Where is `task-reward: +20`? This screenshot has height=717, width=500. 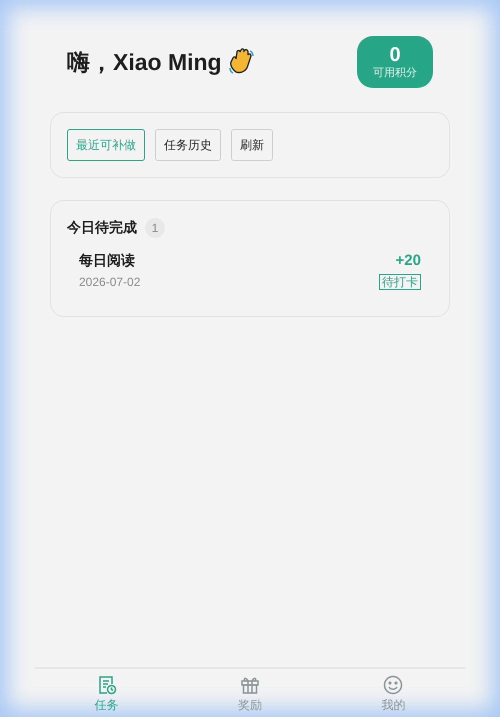
task-reward: +20 is located at coordinates (408, 260).